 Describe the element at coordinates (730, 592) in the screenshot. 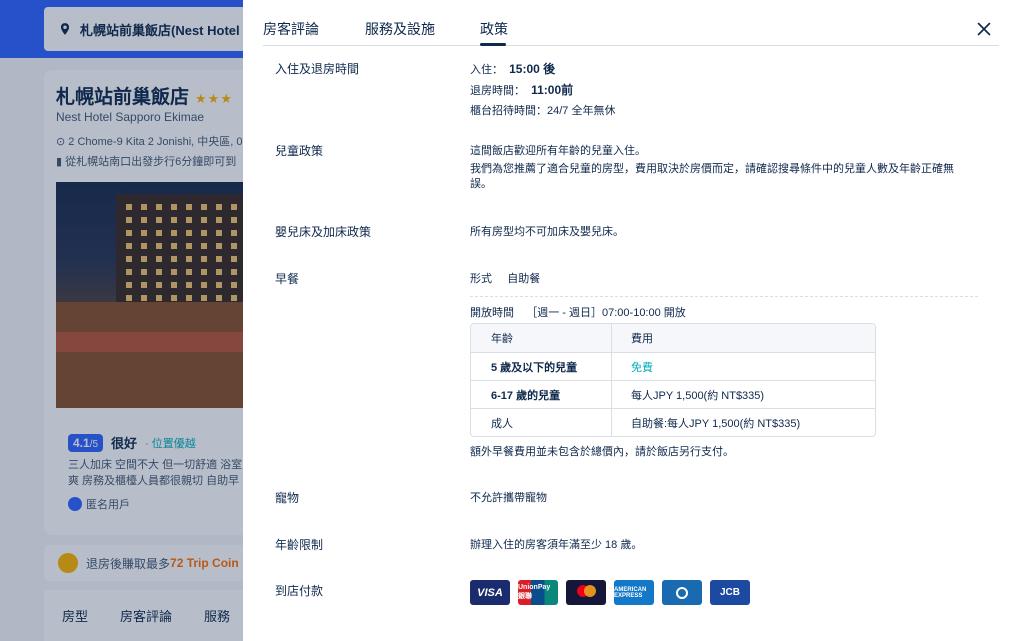

I see `jcb-card-icon: JCB` at that location.